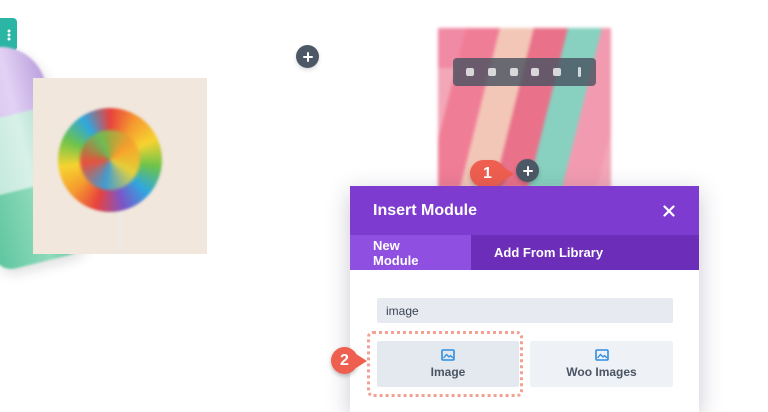 The width and height of the screenshot is (768, 412). I want to click on add-column-button, so click(307, 56).